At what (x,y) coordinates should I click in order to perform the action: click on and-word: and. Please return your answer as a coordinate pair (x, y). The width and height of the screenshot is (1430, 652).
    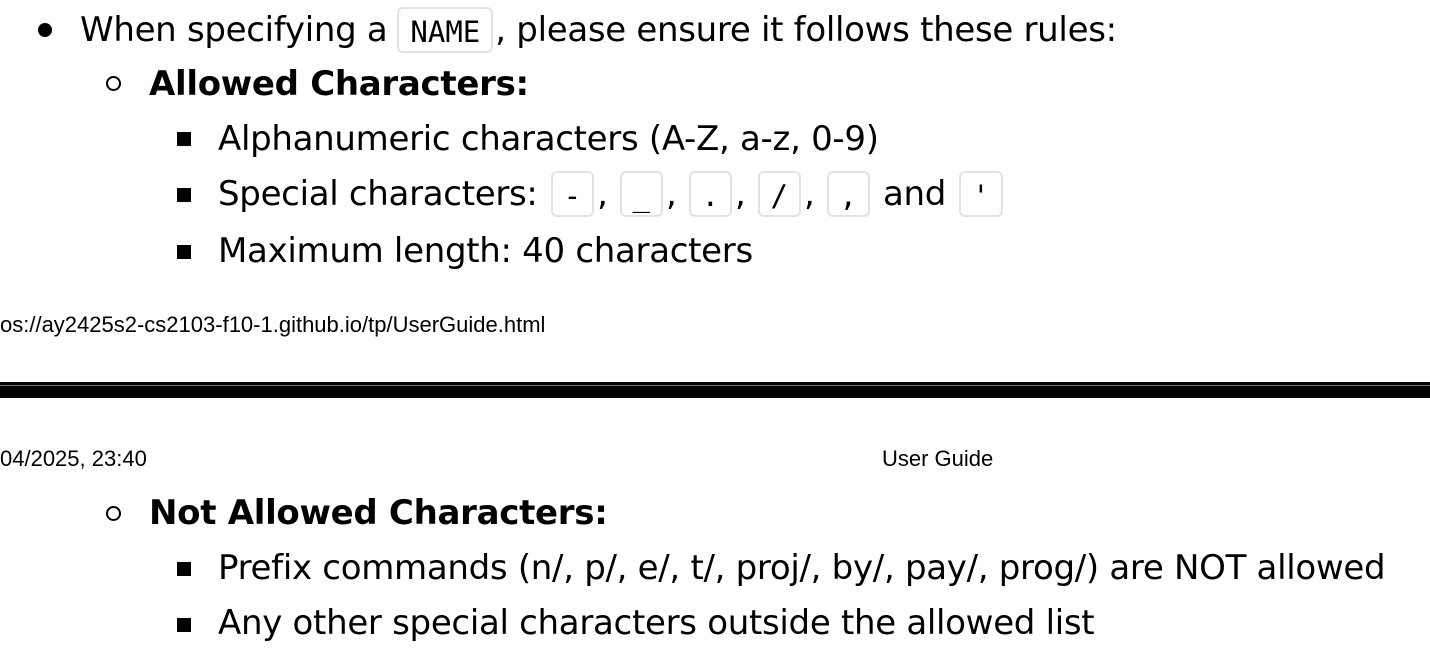
    Looking at the image, I should click on (915, 194).